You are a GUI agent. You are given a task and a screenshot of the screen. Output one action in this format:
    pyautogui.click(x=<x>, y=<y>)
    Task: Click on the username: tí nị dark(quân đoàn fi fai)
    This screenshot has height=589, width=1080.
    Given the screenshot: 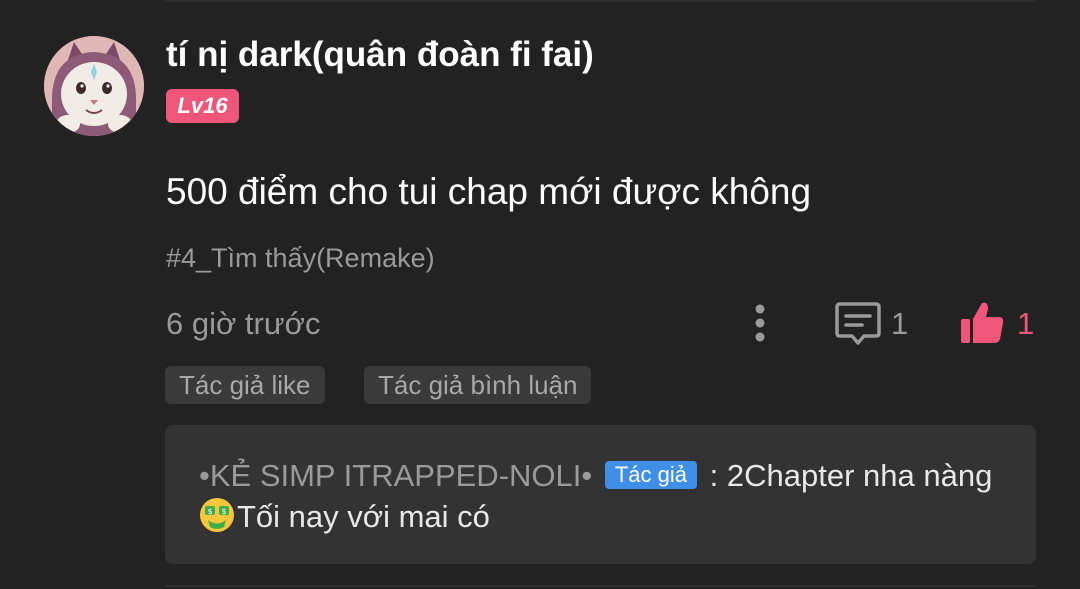 What is the action you would take?
    pyautogui.click(x=380, y=55)
    